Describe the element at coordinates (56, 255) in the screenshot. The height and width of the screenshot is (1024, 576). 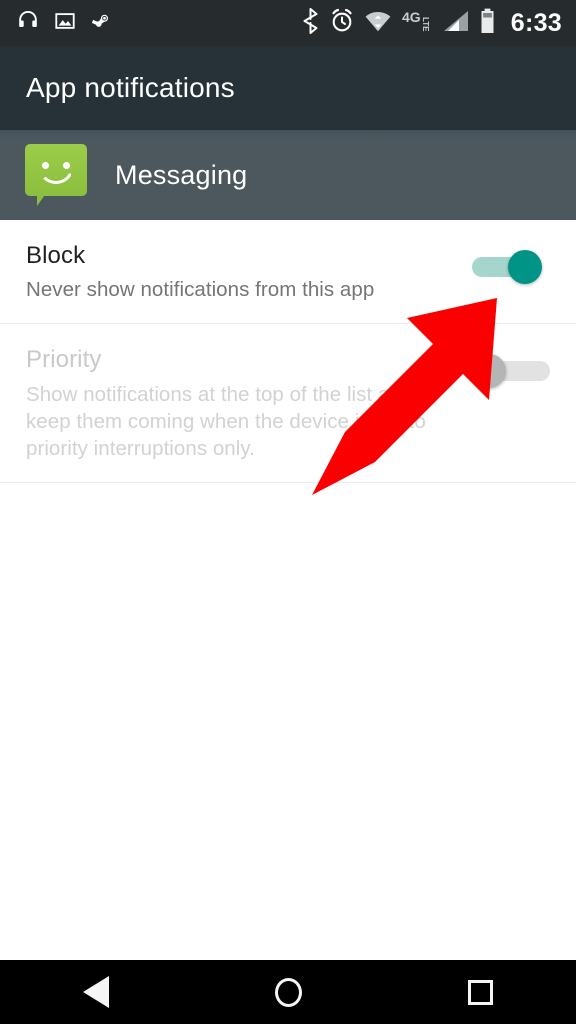
I see `block-title: Block` at that location.